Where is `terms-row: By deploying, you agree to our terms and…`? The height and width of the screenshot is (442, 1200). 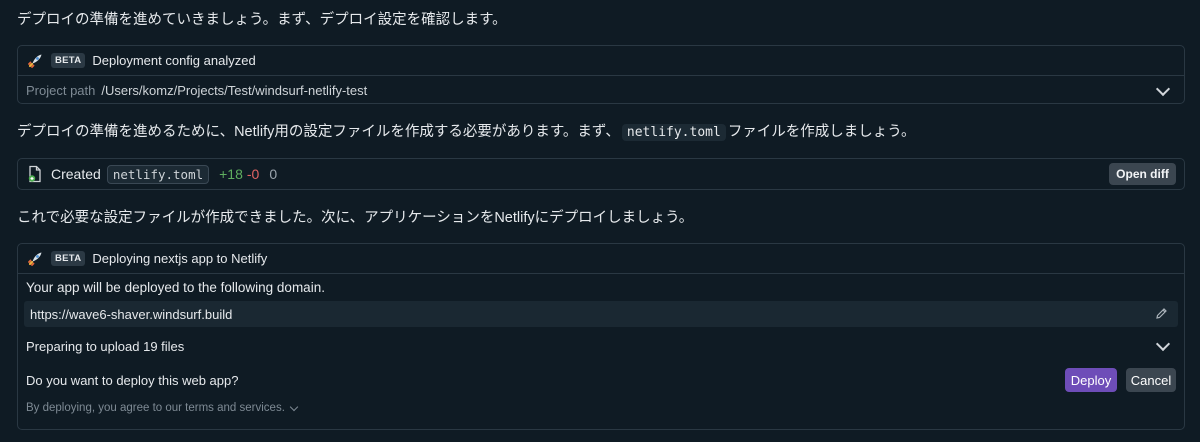 terms-row: By deploying, you agree to our terms and… is located at coordinates (162, 408).